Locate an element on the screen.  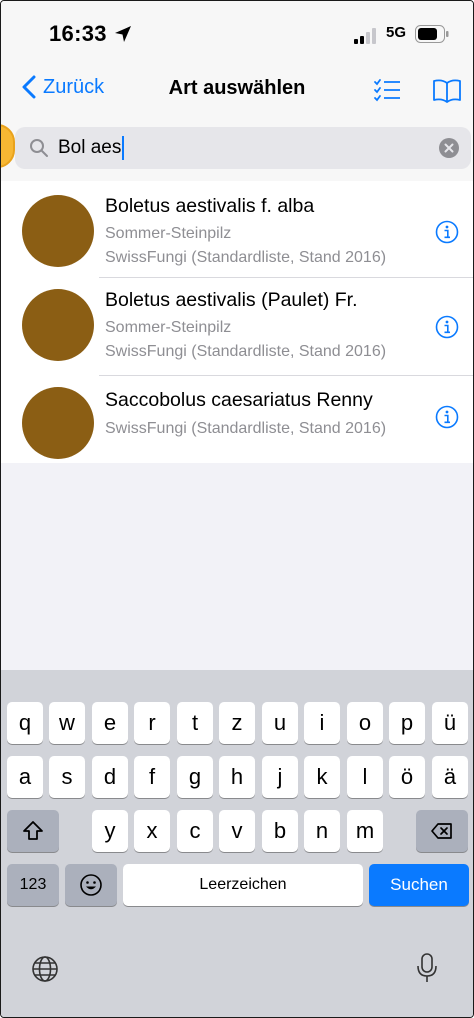
search-input-text: Bol aes is located at coordinates (90, 147).